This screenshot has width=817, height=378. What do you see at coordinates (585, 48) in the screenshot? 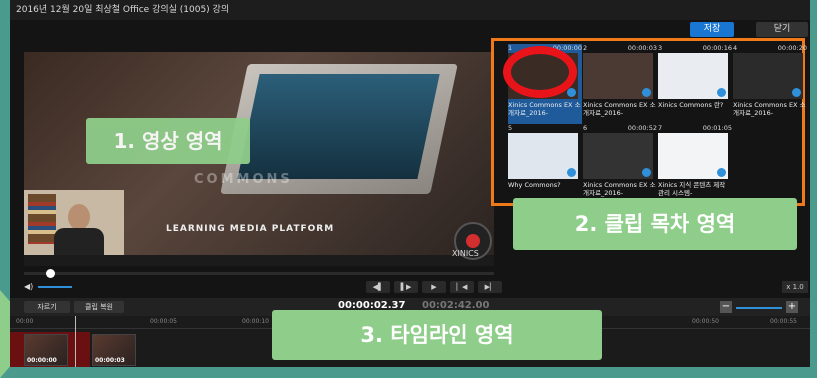
I see `clip-number: 2` at bounding box center [585, 48].